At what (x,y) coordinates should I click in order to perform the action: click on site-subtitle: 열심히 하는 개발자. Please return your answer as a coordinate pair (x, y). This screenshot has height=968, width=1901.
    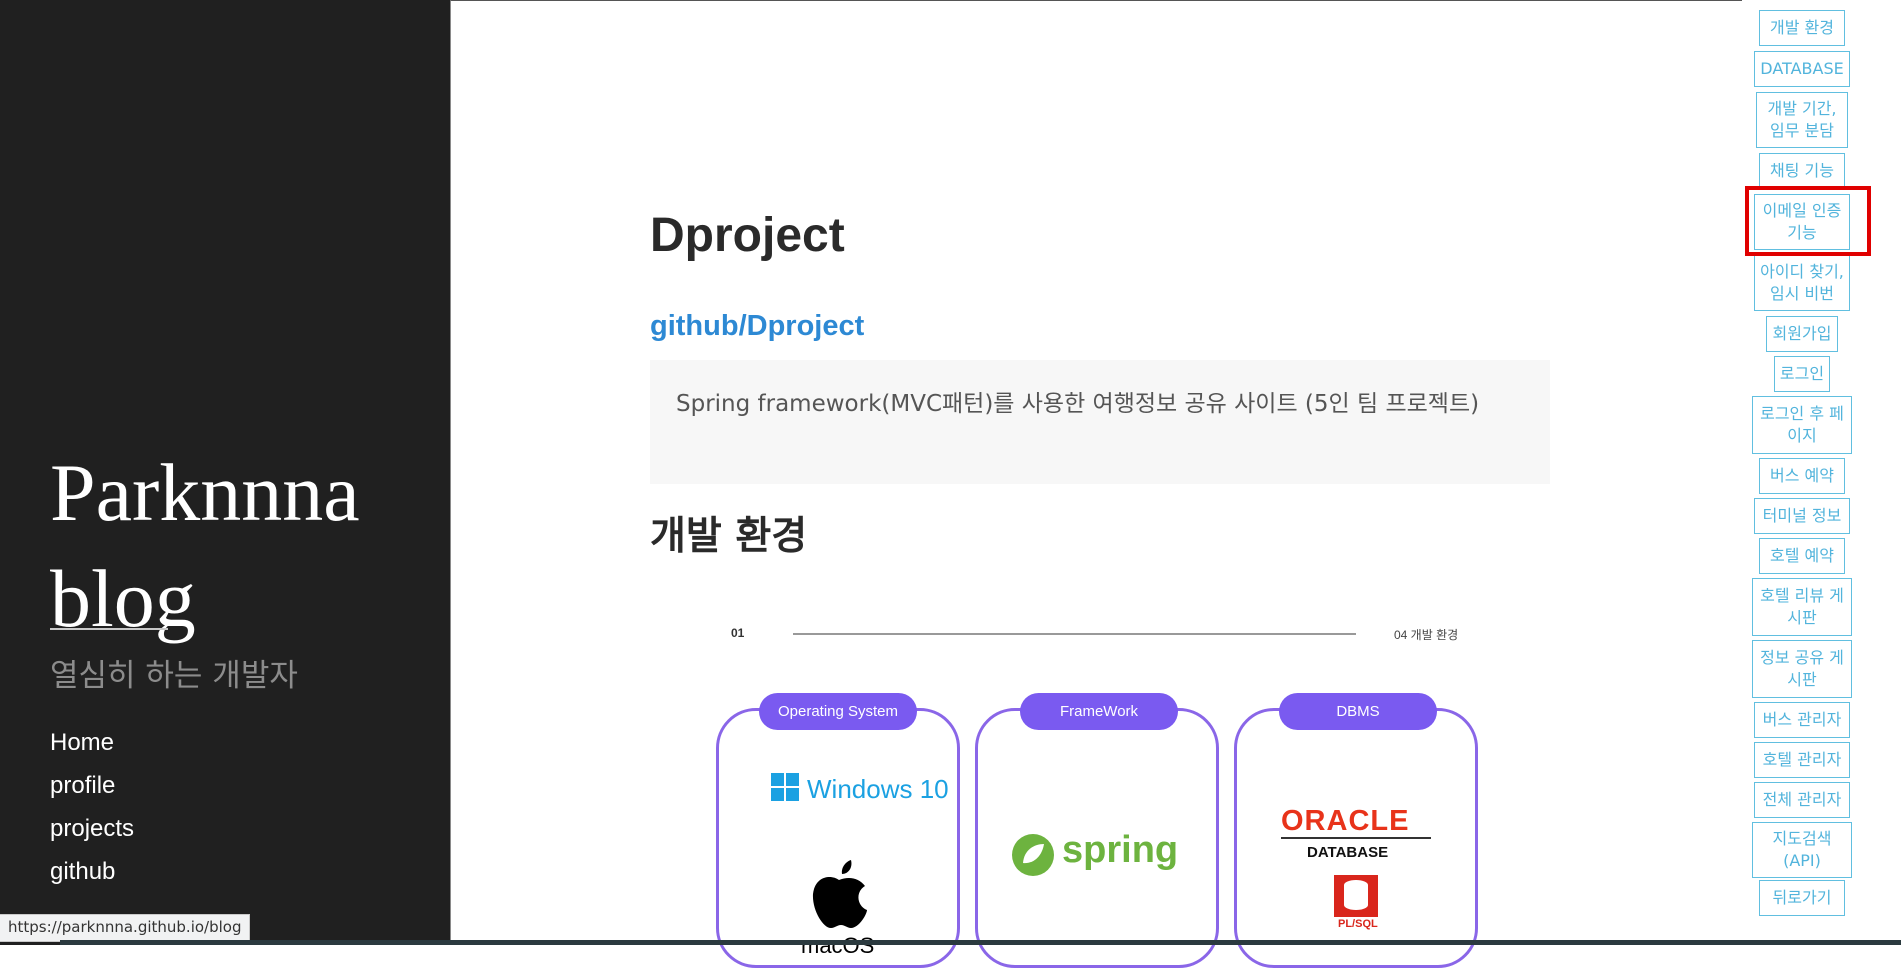
    Looking at the image, I should click on (174, 676).